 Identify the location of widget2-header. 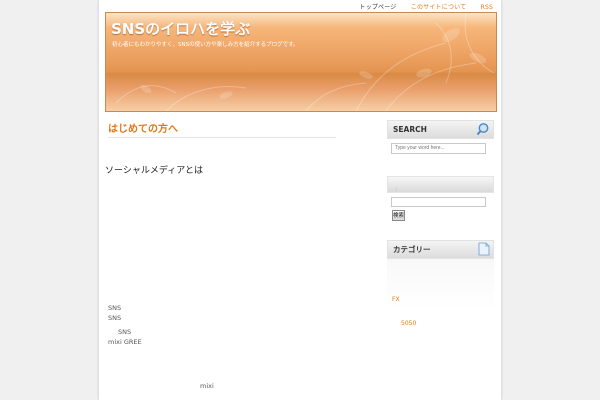
(440, 184).